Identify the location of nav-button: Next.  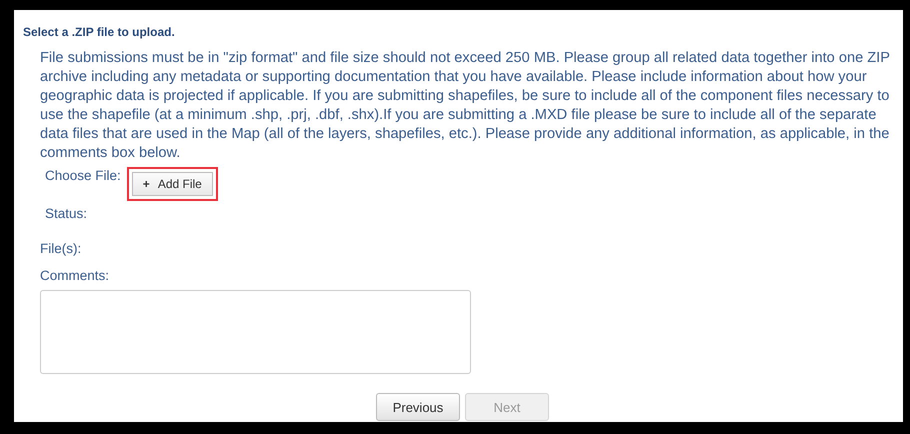
(507, 407).